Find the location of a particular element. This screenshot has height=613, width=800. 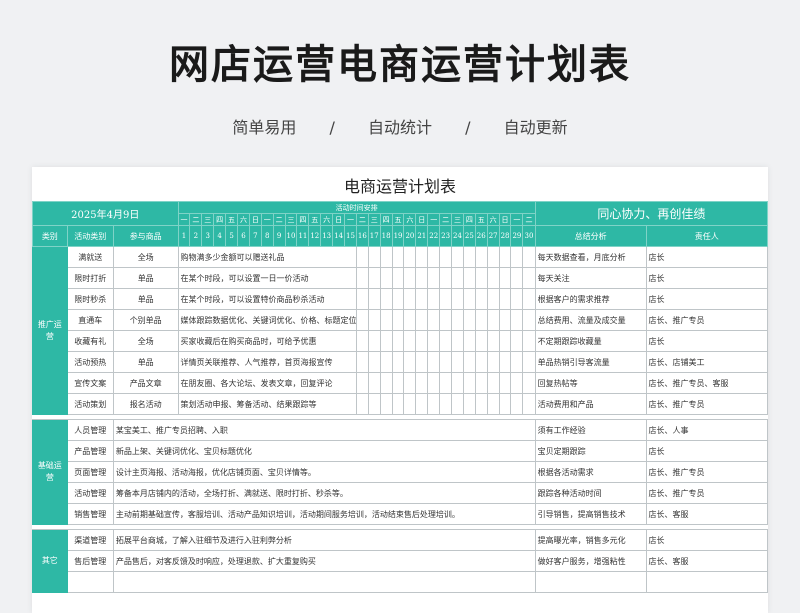

table-row: 限时秒杀 单品 在某个时段，可以设置特价商品秒杀活动 根据客户的需求推荐 店长 is located at coordinates (400, 299).